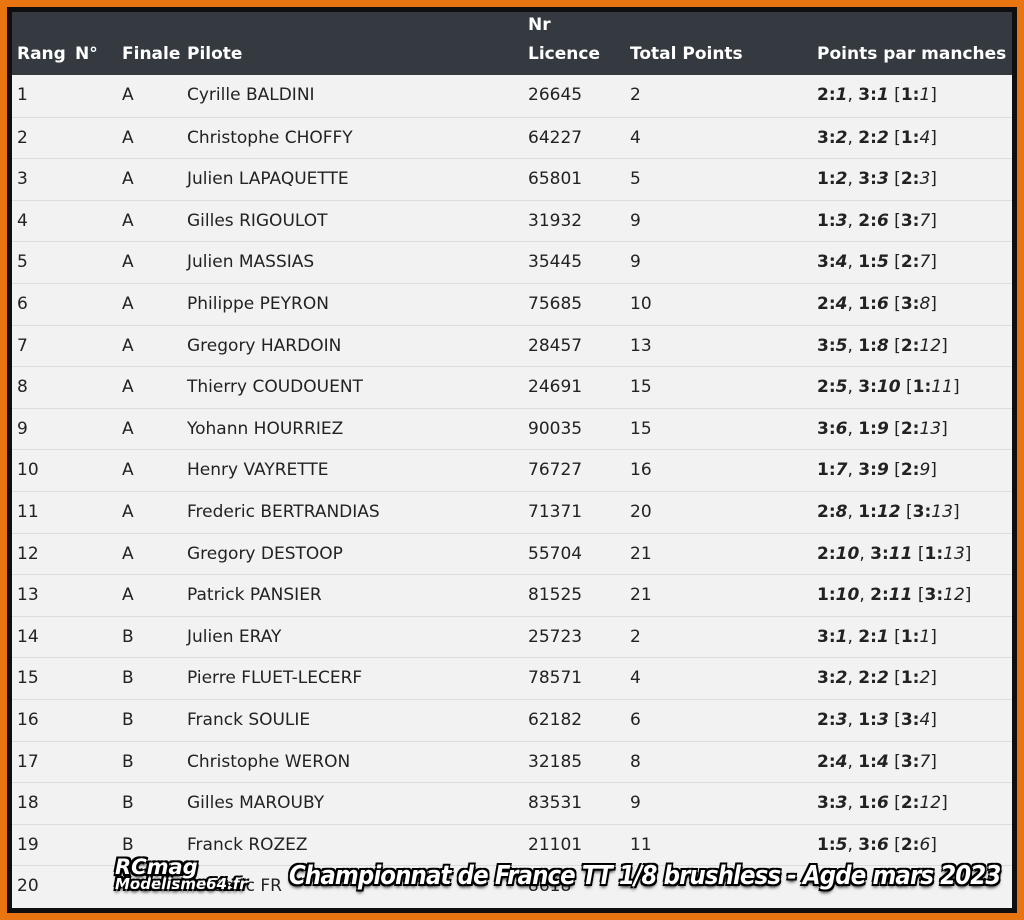 This screenshot has height=920, width=1024. I want to click on total-cell: 15, so click(641, 428).